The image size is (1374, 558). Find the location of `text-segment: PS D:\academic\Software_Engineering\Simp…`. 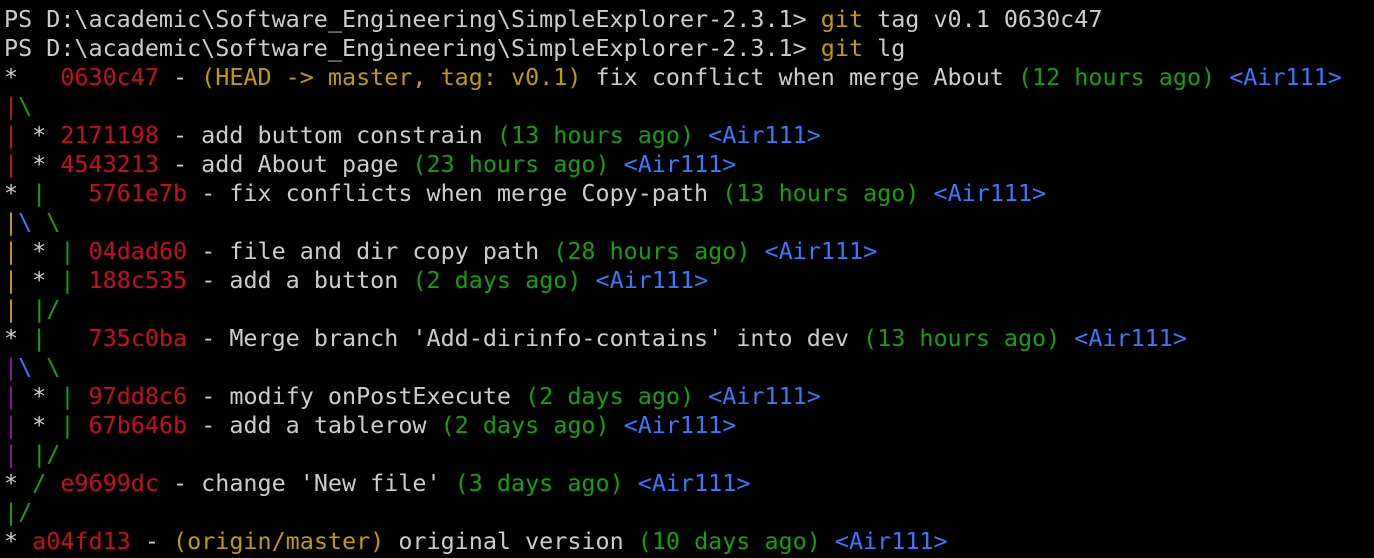

text-segment: PS D:\academic\Software_Engineering\Simp… is located at coordinates (412, 48).